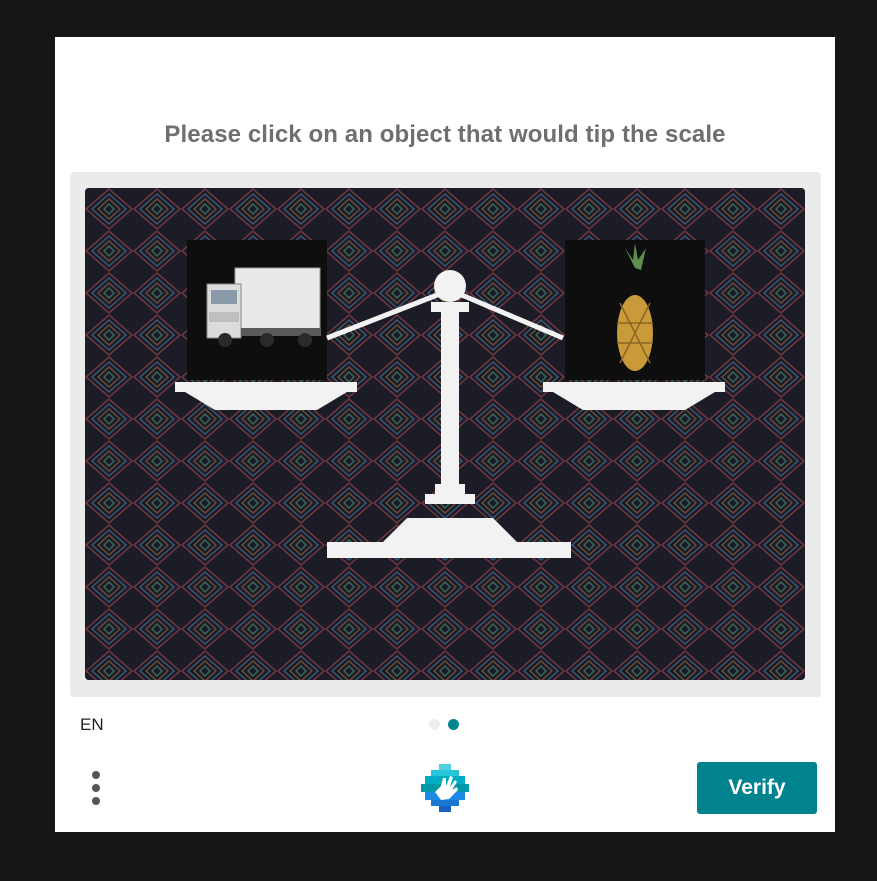 This screenshot has height=881, width=877. I want to click on verify-button: Verify, so click(757, 788).